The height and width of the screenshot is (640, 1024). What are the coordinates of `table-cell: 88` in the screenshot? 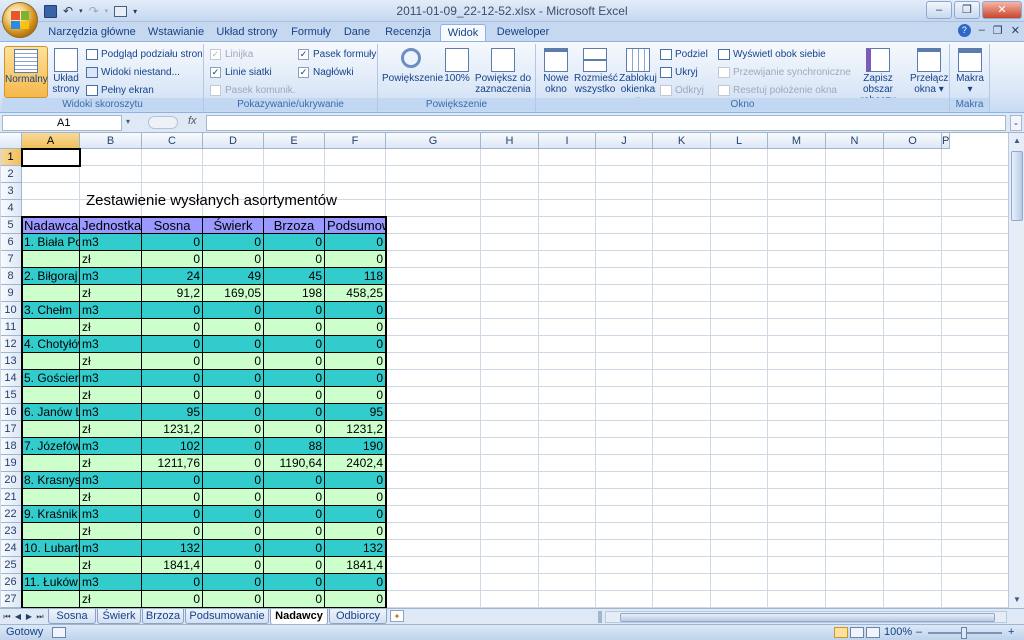 It's located at (294, 446).